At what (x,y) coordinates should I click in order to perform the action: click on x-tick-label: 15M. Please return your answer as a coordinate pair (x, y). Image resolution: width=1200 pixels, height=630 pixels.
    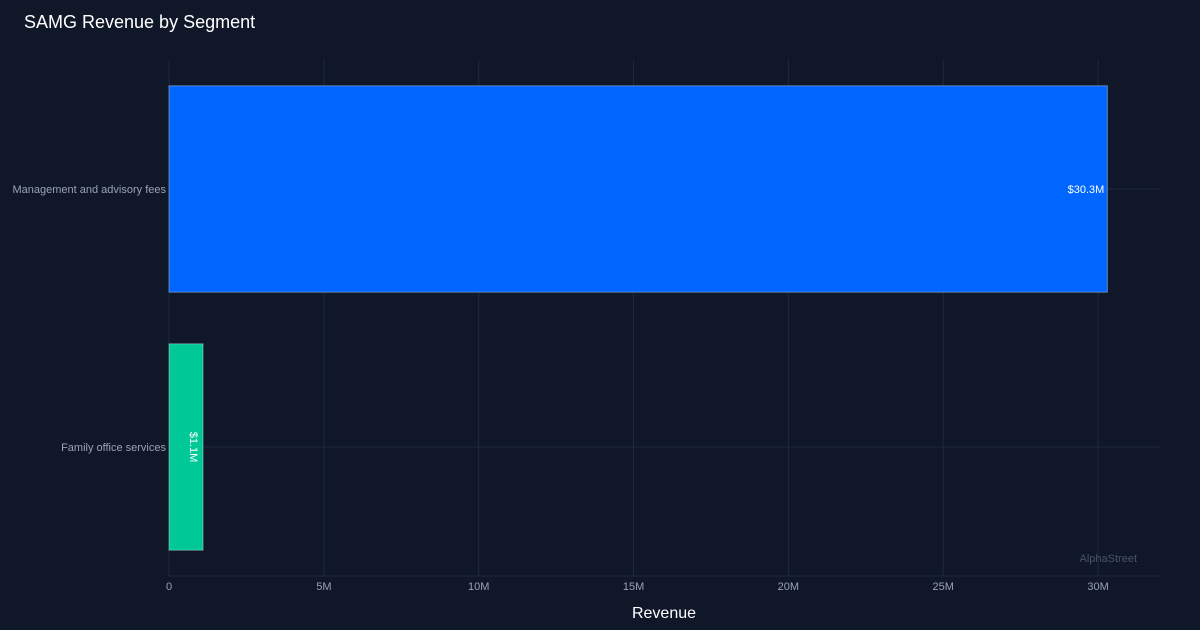
    Looking at the image, I should click on (633, 587).